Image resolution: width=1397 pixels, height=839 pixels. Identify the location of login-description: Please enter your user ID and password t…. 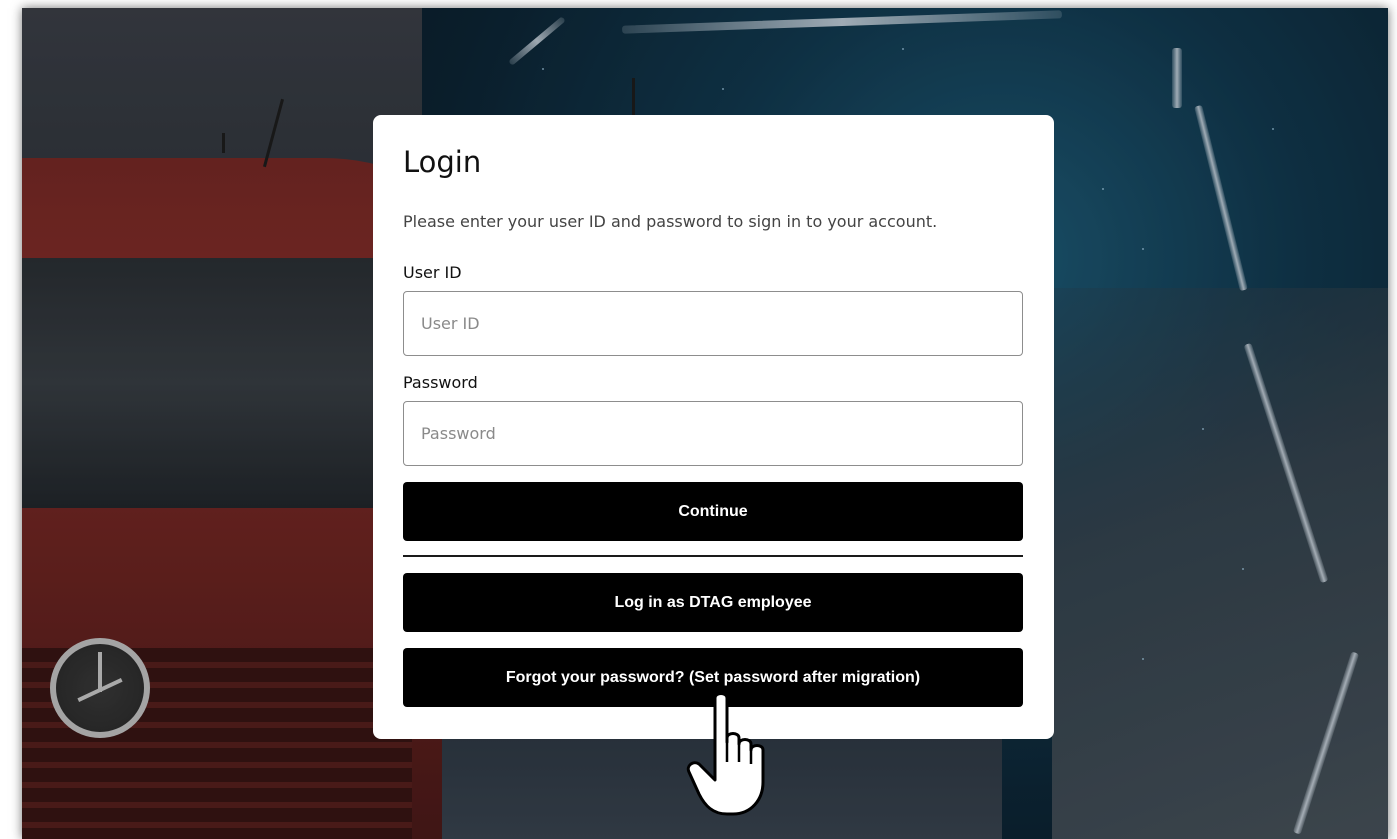
(670, 221).